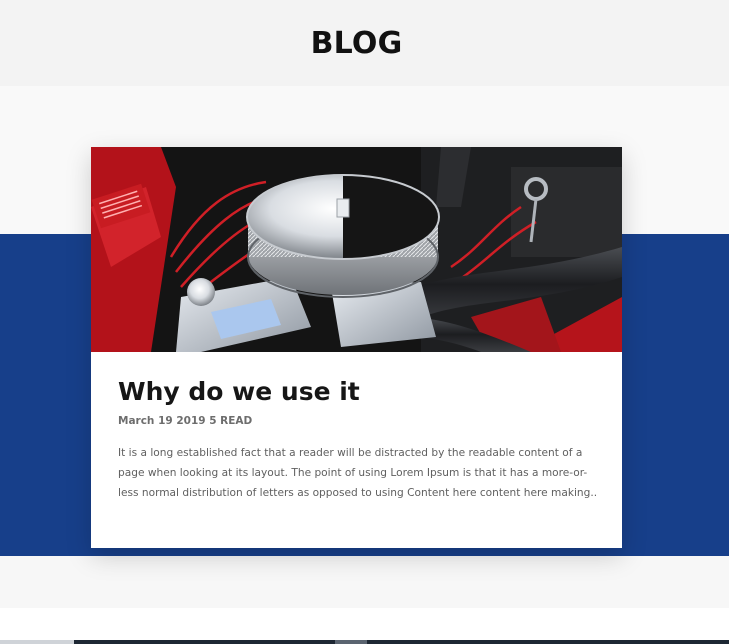 The width and height of the screenshot is (729, 644). Describe the element at coordinates (185, 421) in the screenshot. I see `post-meta: March 19 2019 5 READ` at that location.